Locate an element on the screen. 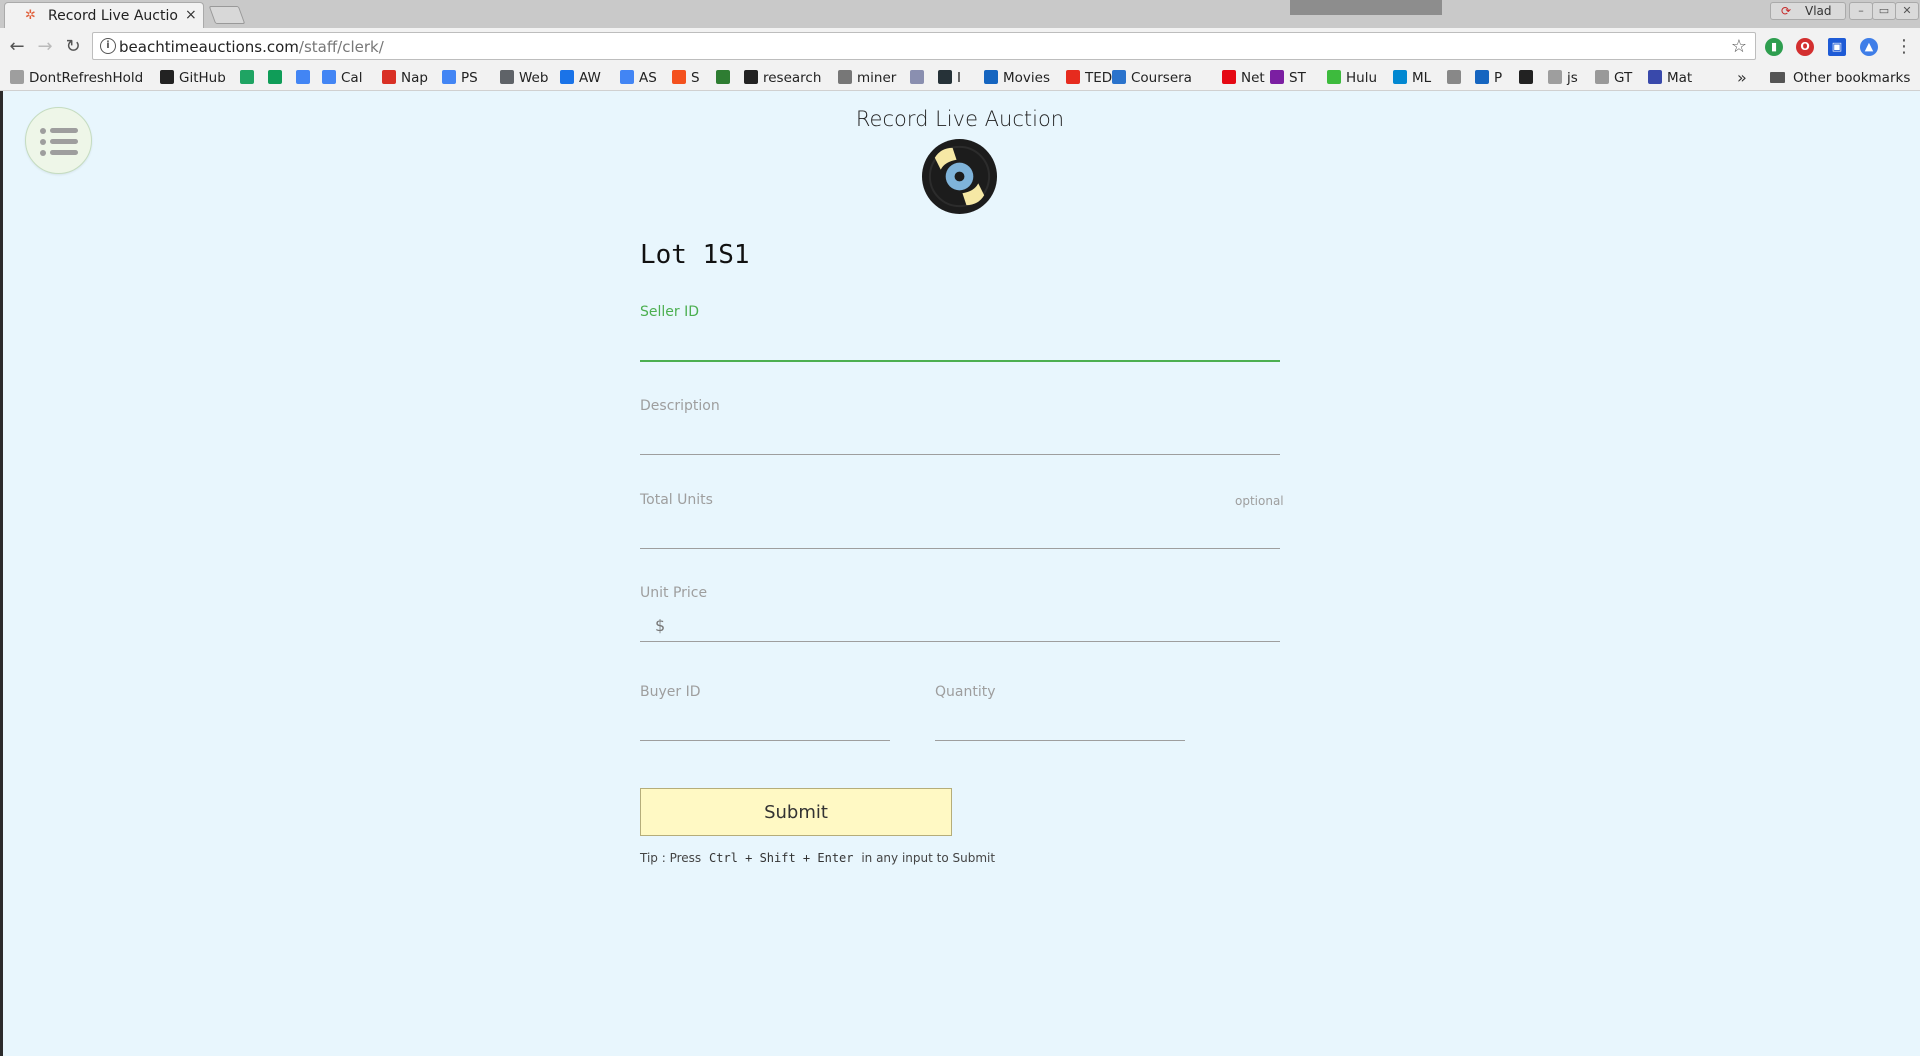 This screenshot has height=1056, width=1920. new-tab-button is located at coordinates (227, 15).